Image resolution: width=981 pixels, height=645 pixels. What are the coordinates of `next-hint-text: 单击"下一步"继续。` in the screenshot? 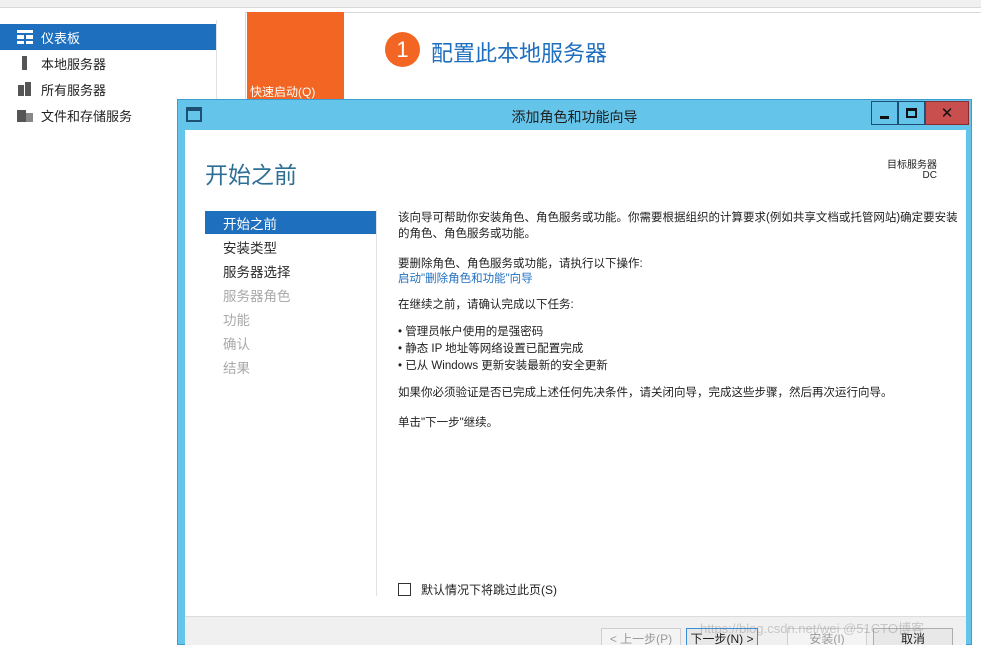 It's located at (448, 423).